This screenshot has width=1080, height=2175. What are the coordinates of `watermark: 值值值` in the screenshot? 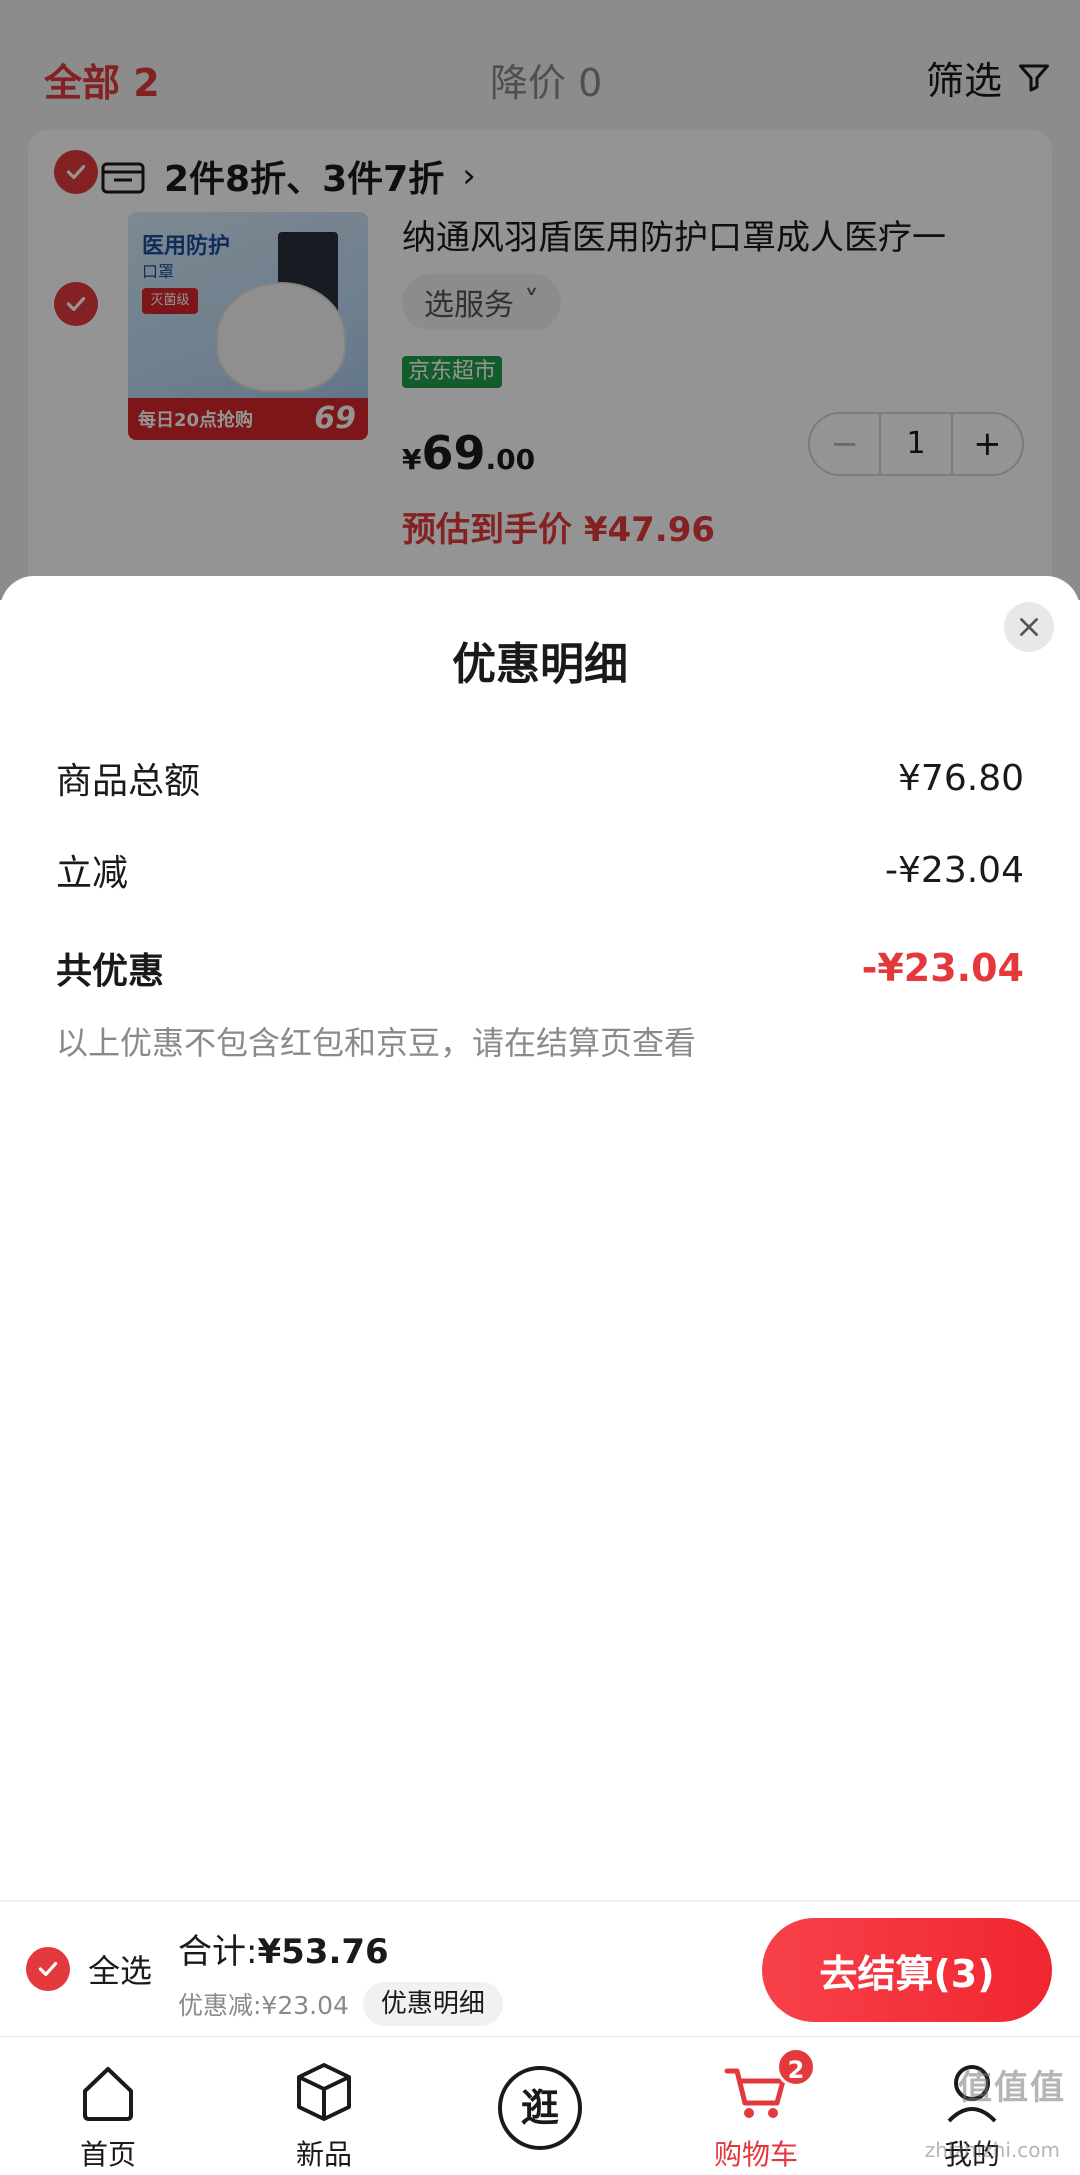 It's located at (1012, 2088).